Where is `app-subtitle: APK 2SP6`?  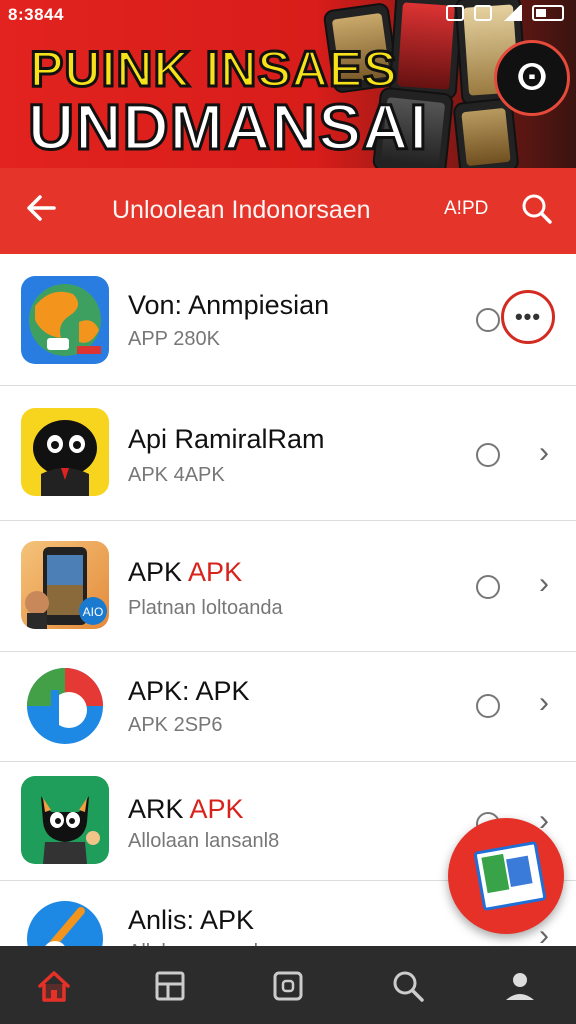
app-subtitle: APK 2SP6 is located at coordinates (175, 725).